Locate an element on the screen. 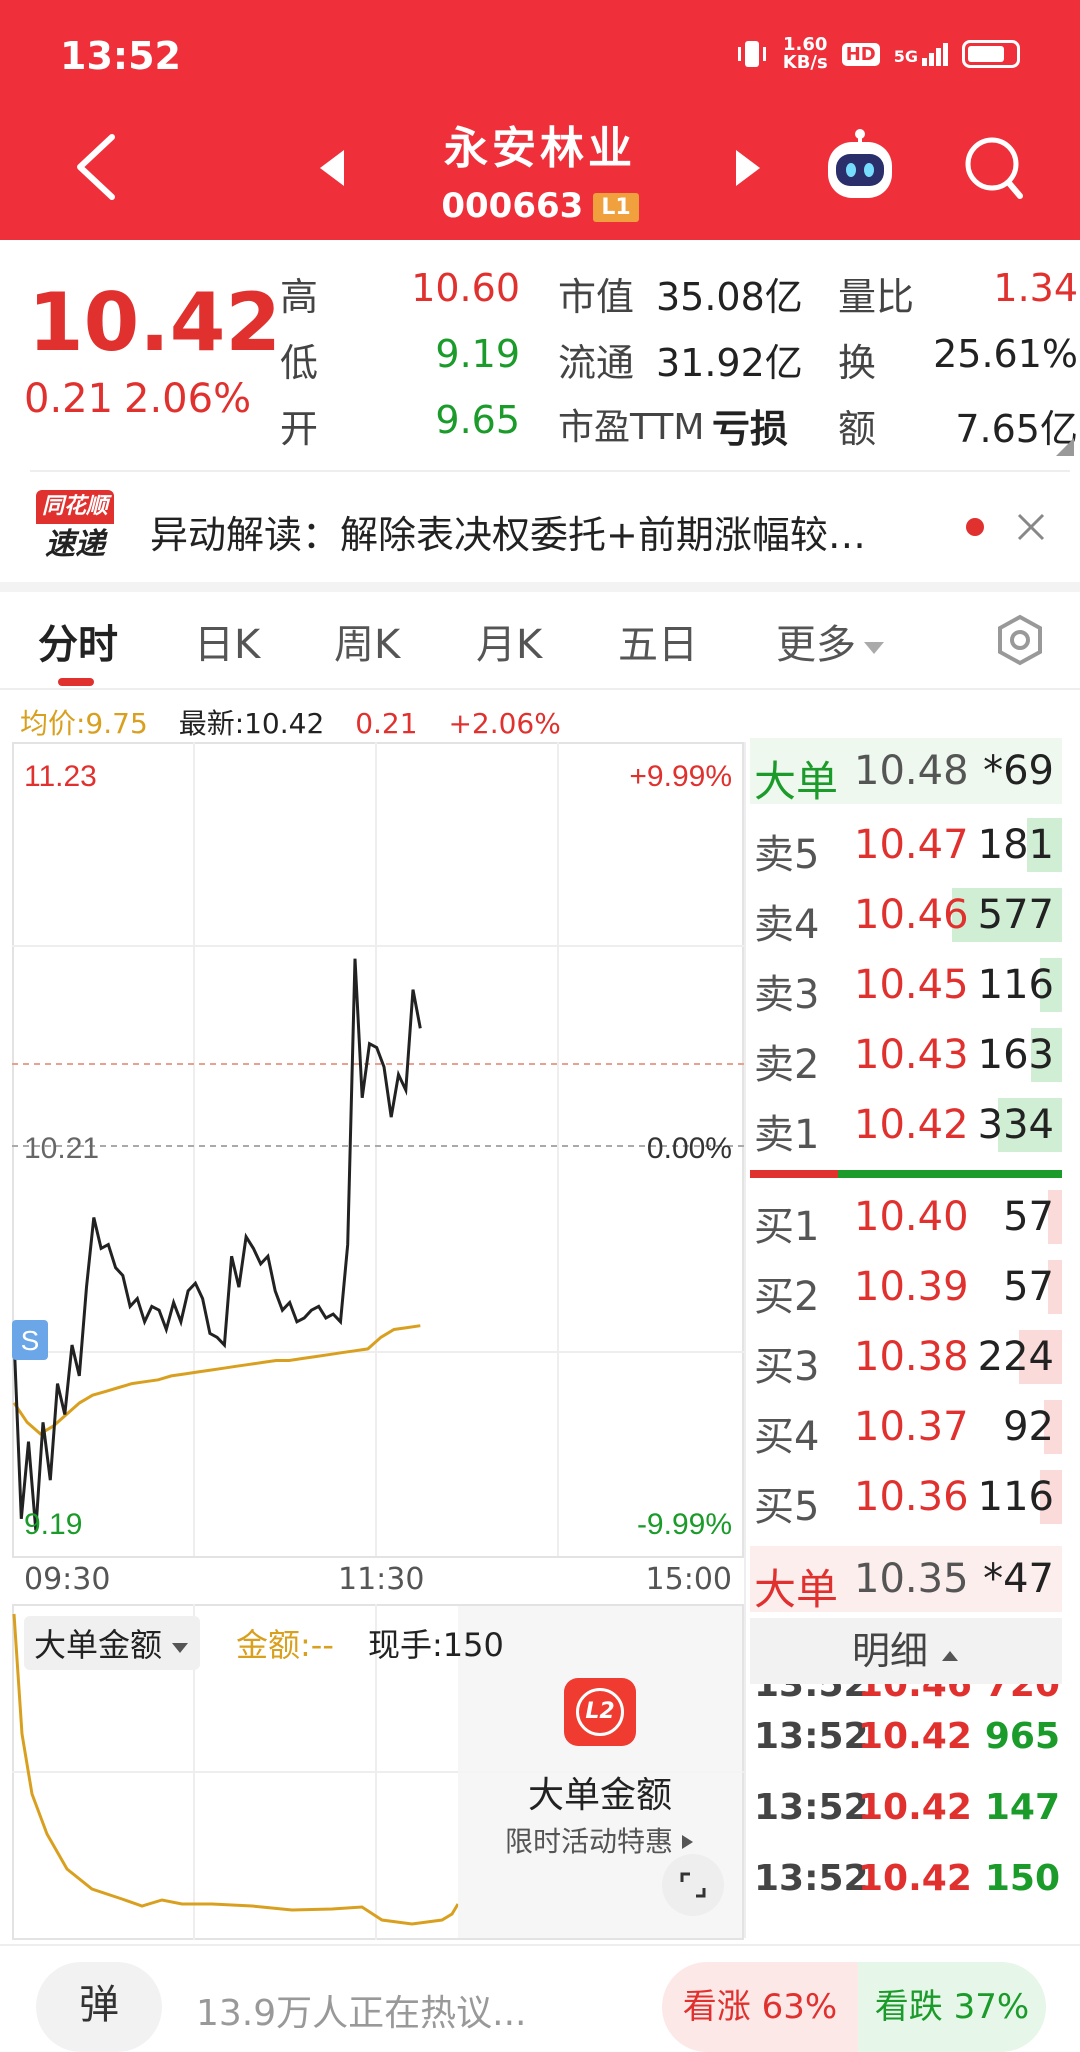 The height and width of the screenshot is (2052, 1080). bid-volume: 224 is located at coordinates (1015, 1357).